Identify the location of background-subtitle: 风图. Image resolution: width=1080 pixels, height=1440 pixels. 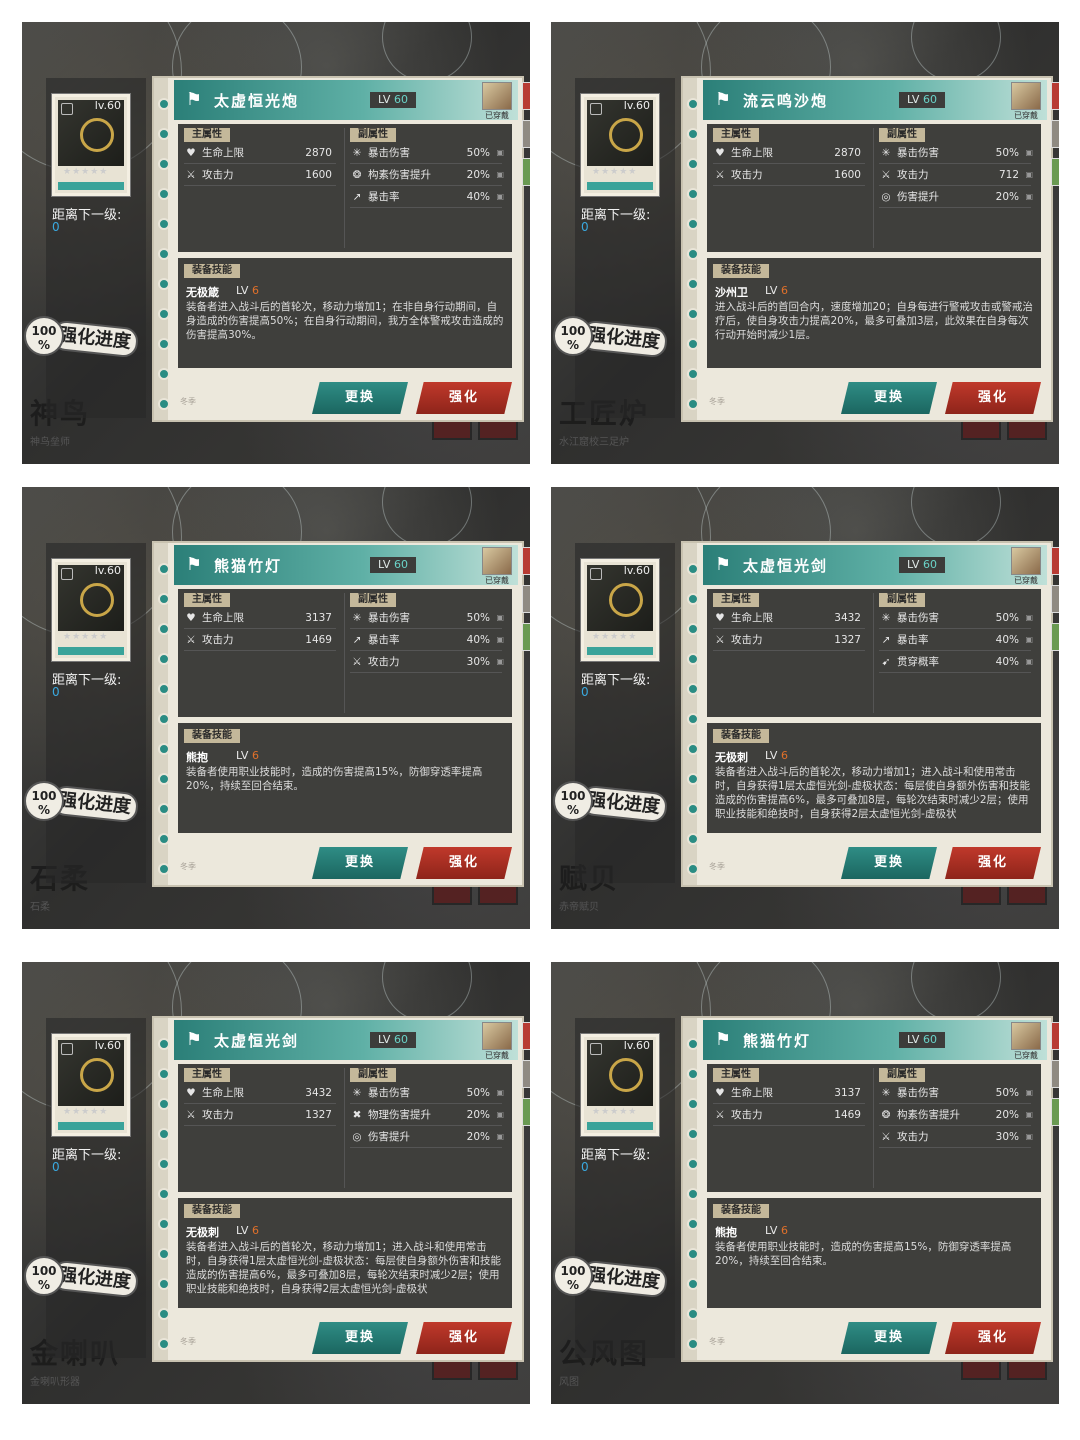
(569, 1382).